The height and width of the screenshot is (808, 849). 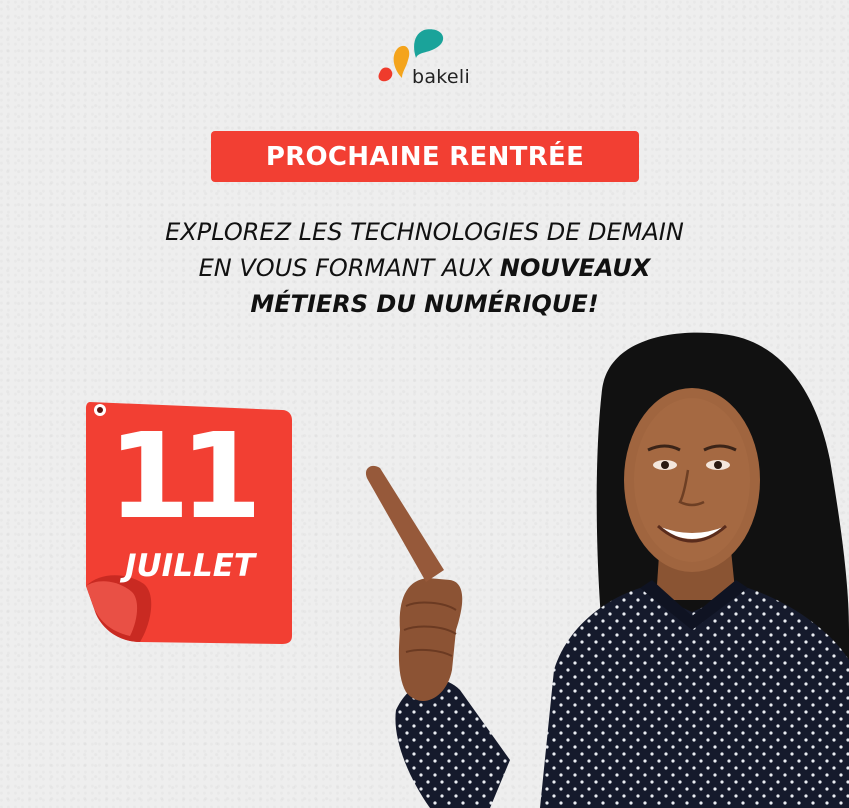 What do you see at coordinates (441, 77) in the screenshot?
I see `brand-name: bakeli` at bounding box center [441, 77].